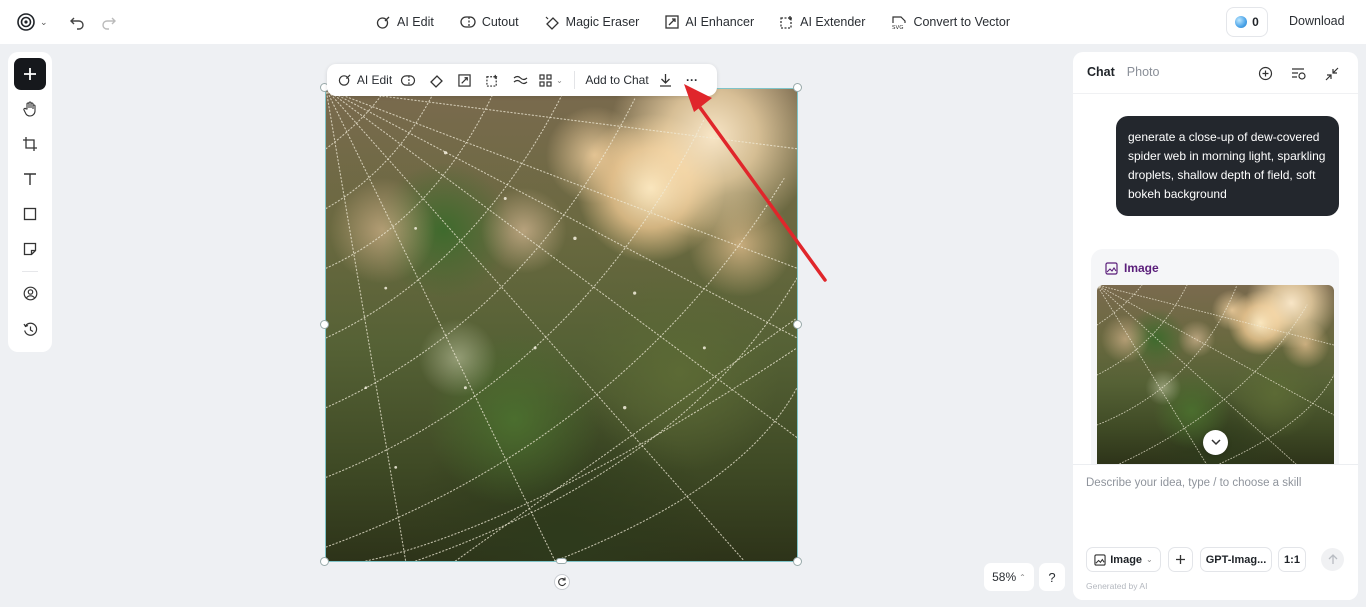 The height and width of the screenshot is (607, 1366). What do you see at coordinates (552, 23) in the screenshot?
I see `eraser-icon` at bounding box center [552, 23].